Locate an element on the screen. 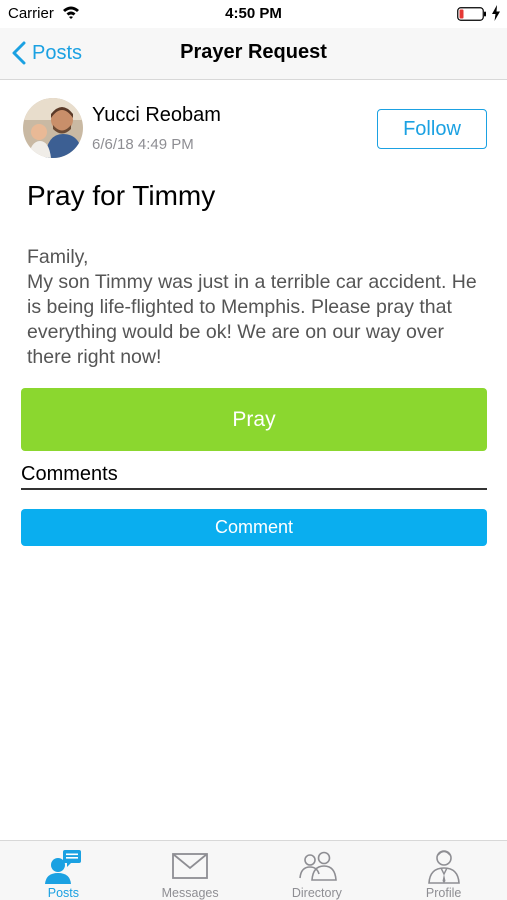 Image resolution: width=507 pixels, height=900 pixels. navigation-bar: Posts Prayer Request is located at coordinates (253, 54).